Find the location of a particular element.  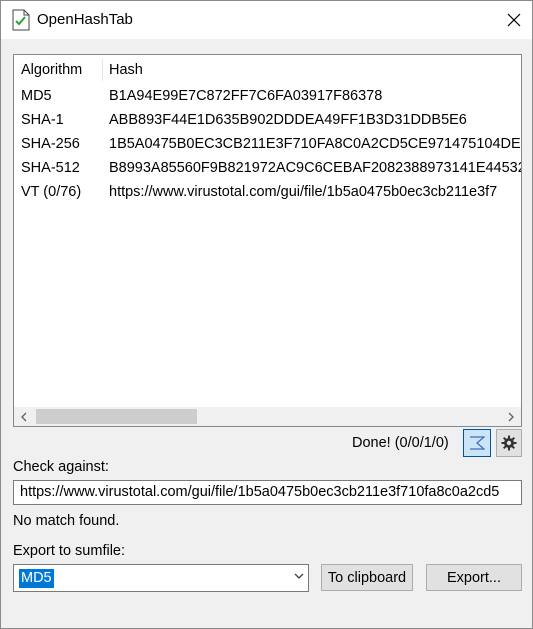

scroll-right-button is located at coordinates (511, 416).